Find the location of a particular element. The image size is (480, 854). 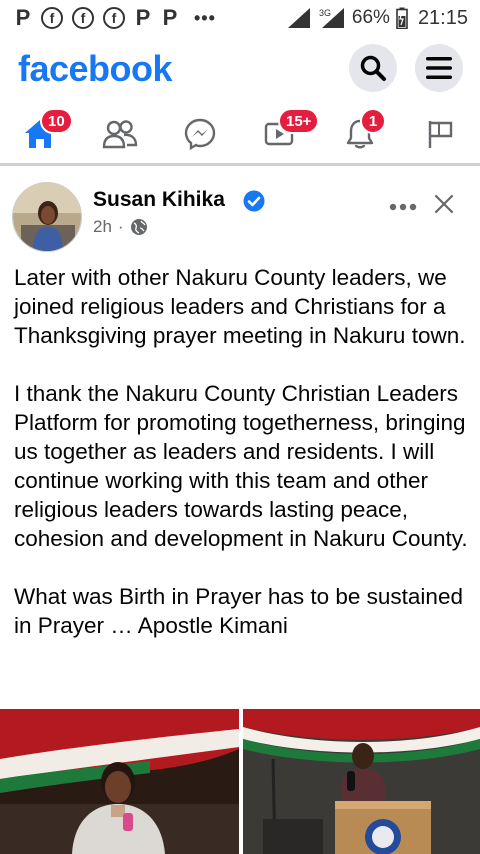

tab-pages is located at coordinates (440, 134).